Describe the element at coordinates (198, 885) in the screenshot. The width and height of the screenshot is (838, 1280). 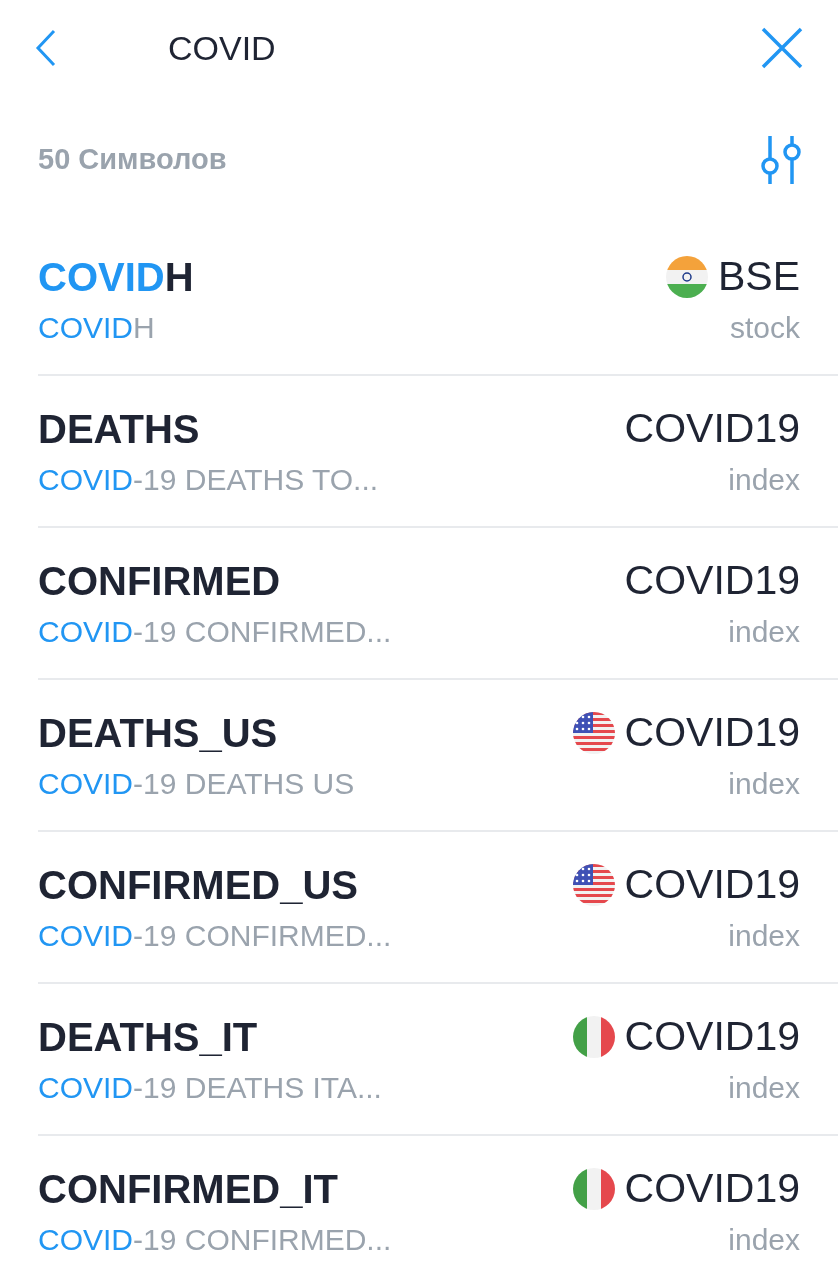
I see `symbol-name: CONFIRMED_US` at that location.